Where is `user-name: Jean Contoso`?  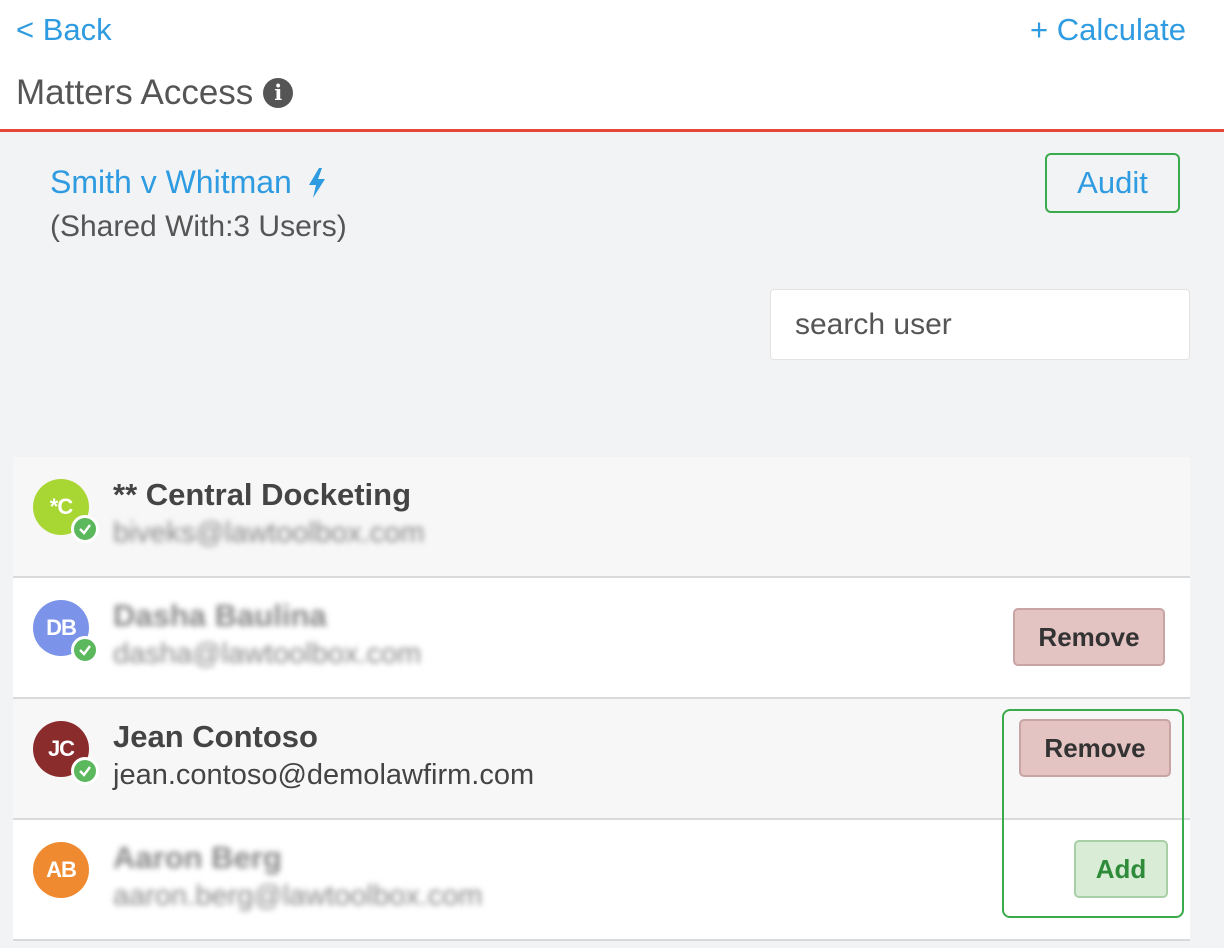
user-name: Jean Contoso is located at coordinates (215, 736).